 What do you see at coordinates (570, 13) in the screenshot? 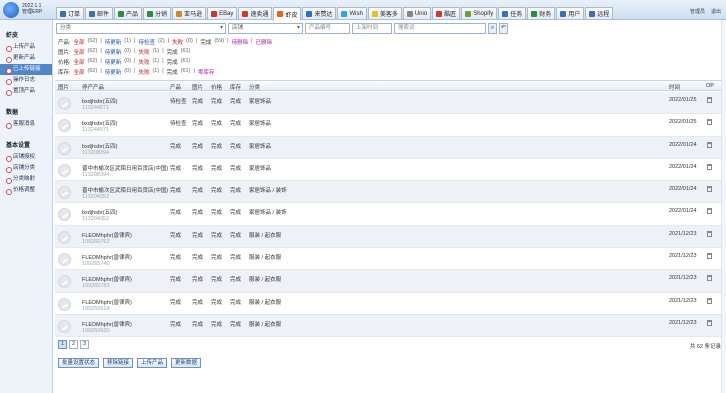
I see `tab-16: 用户` at bounding box center [570, 13].